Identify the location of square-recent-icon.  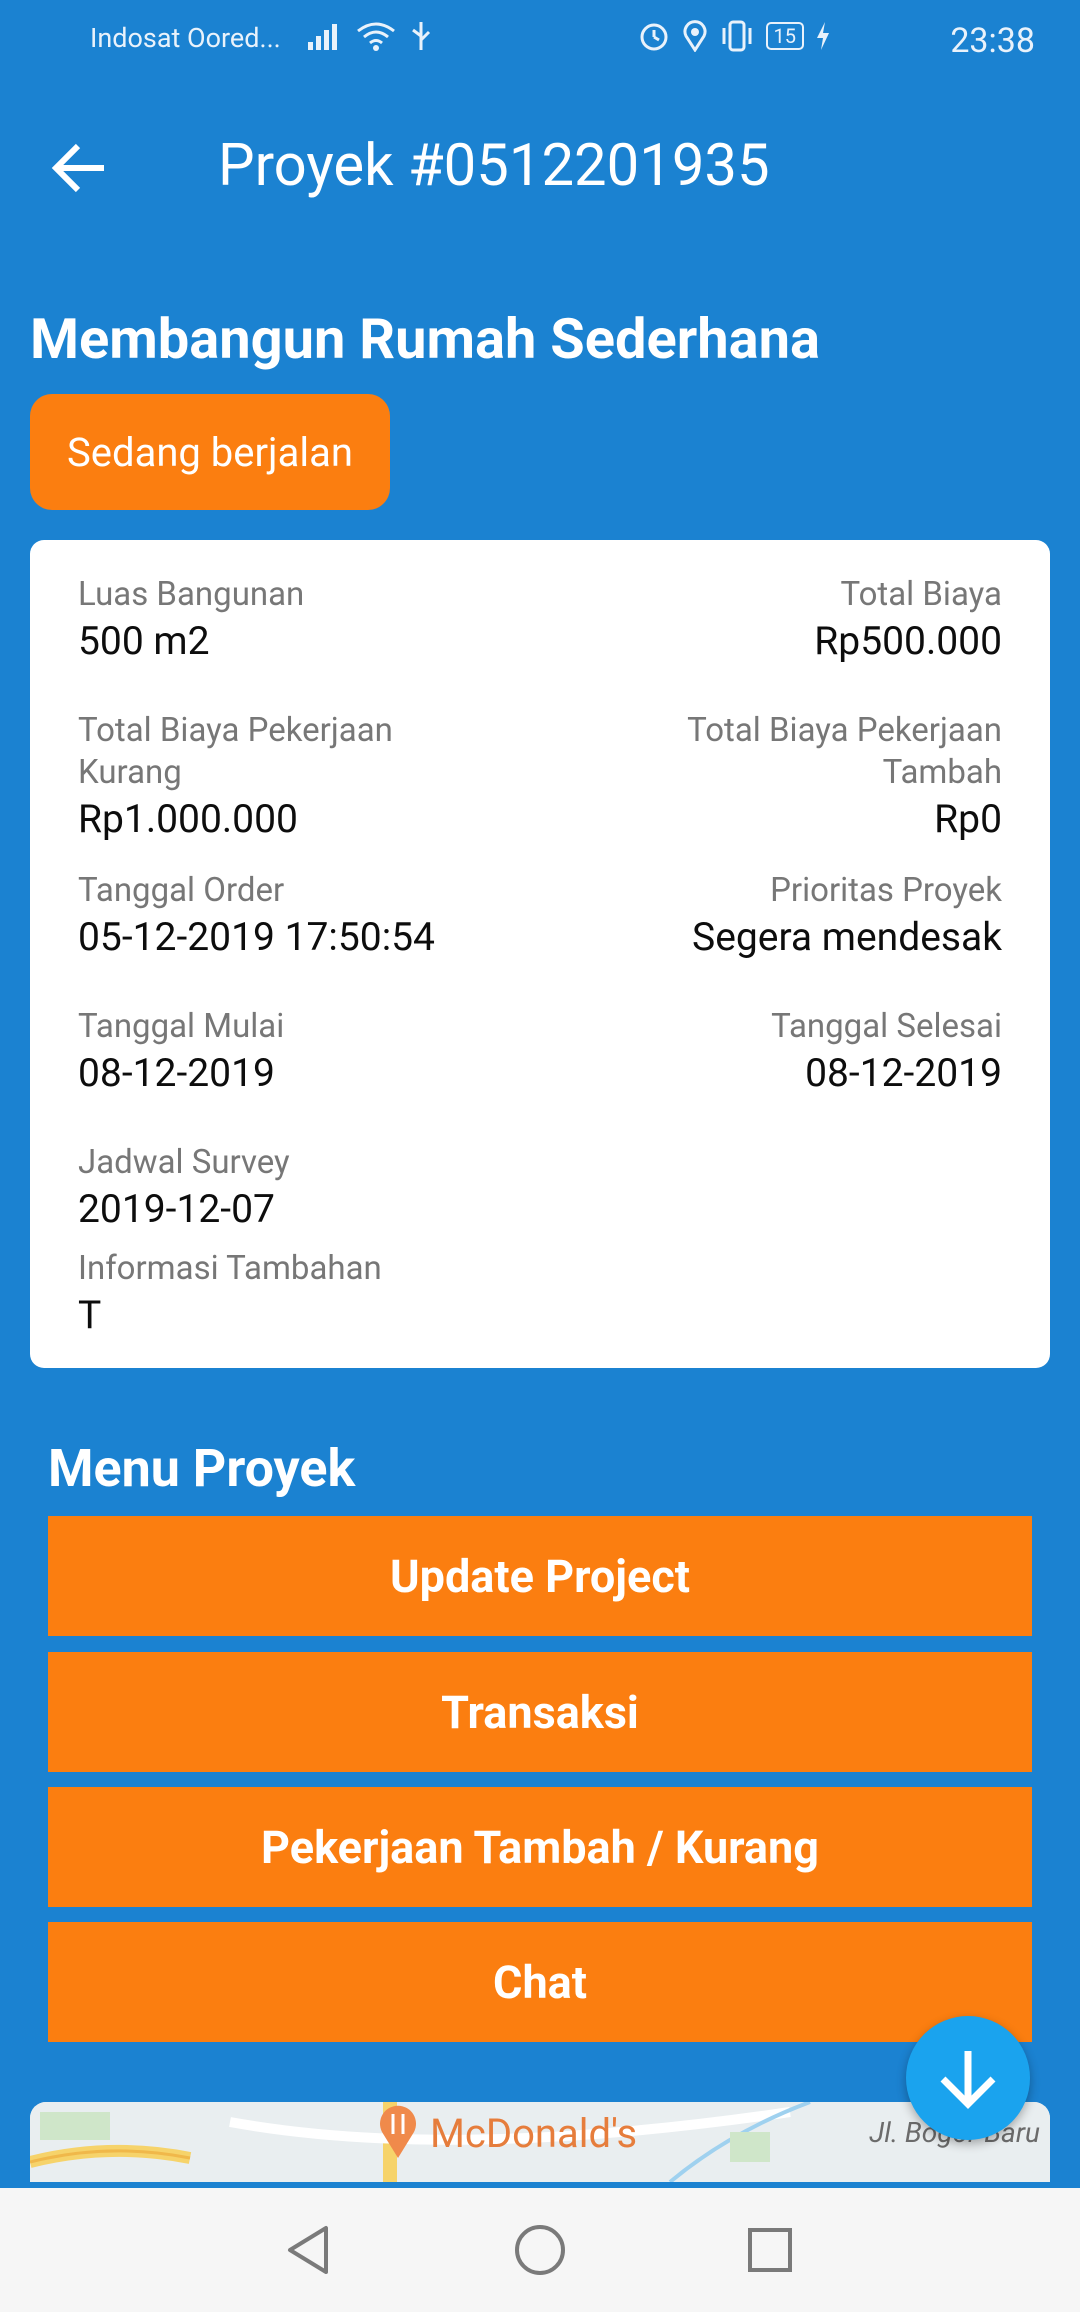
(770, 2250).